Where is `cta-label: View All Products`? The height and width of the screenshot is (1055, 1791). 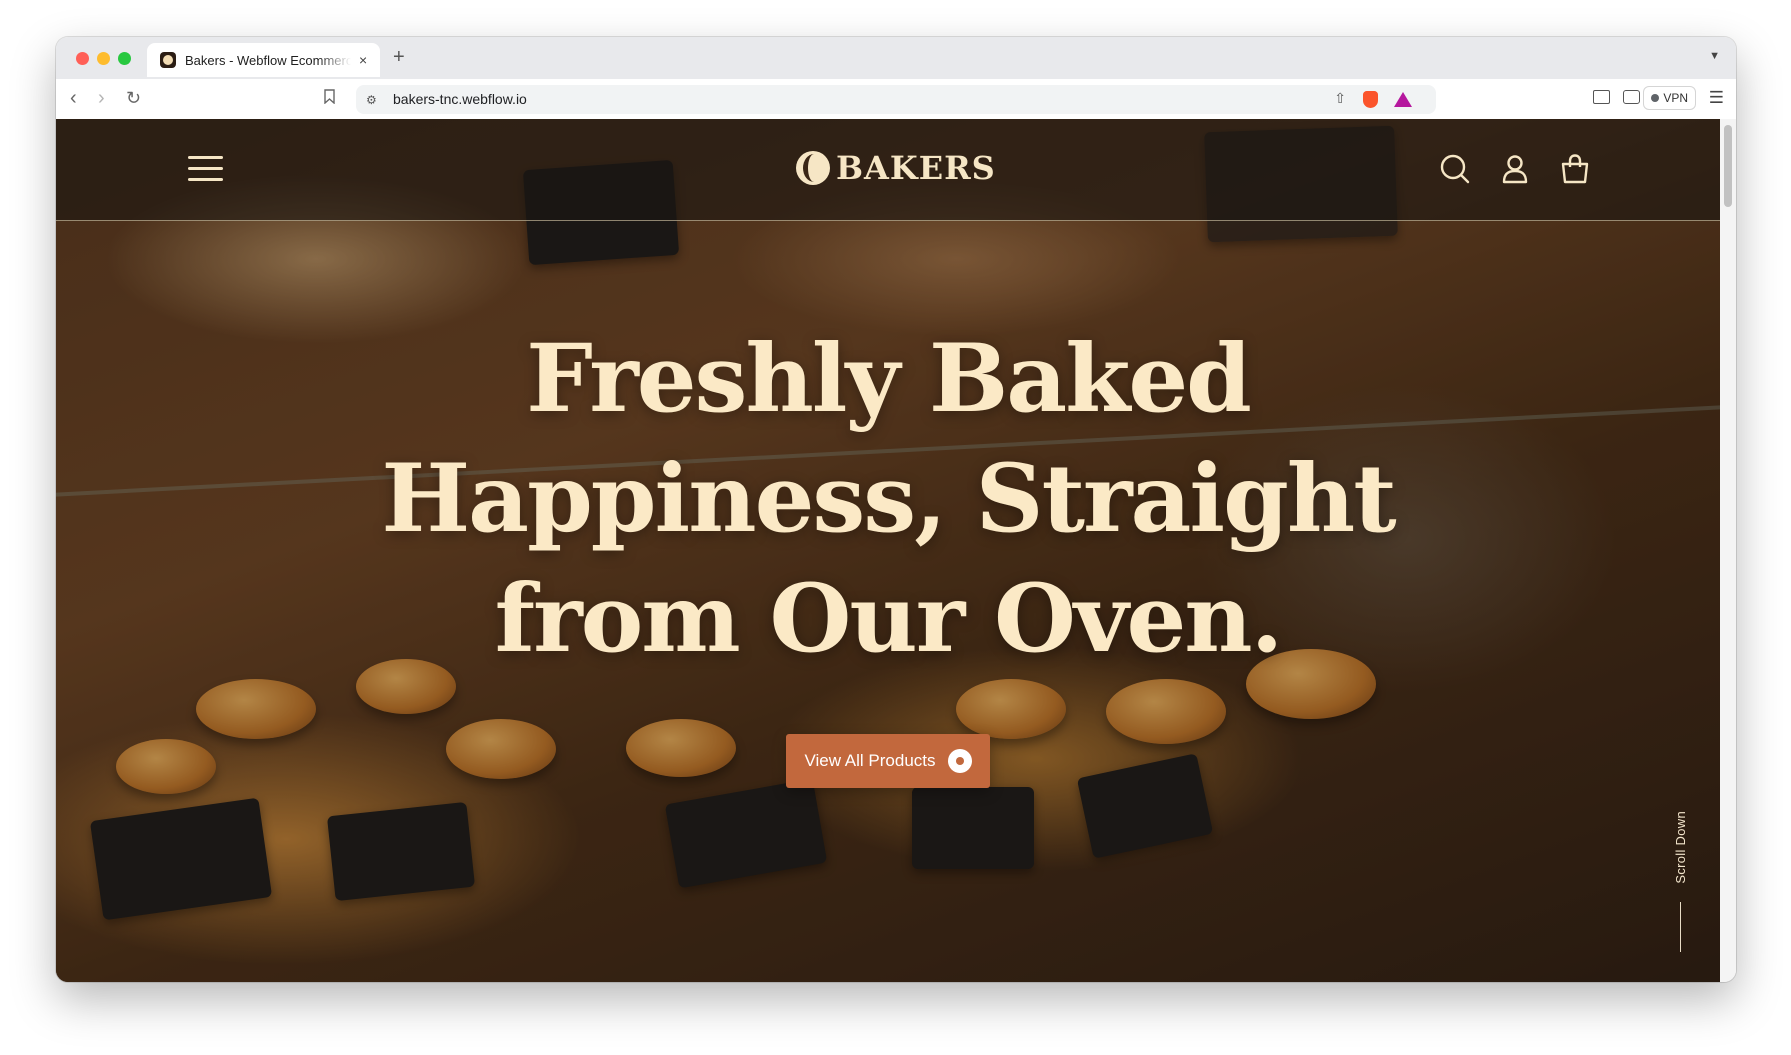 cta-label: View All Products is located at coordinates (870, 760).